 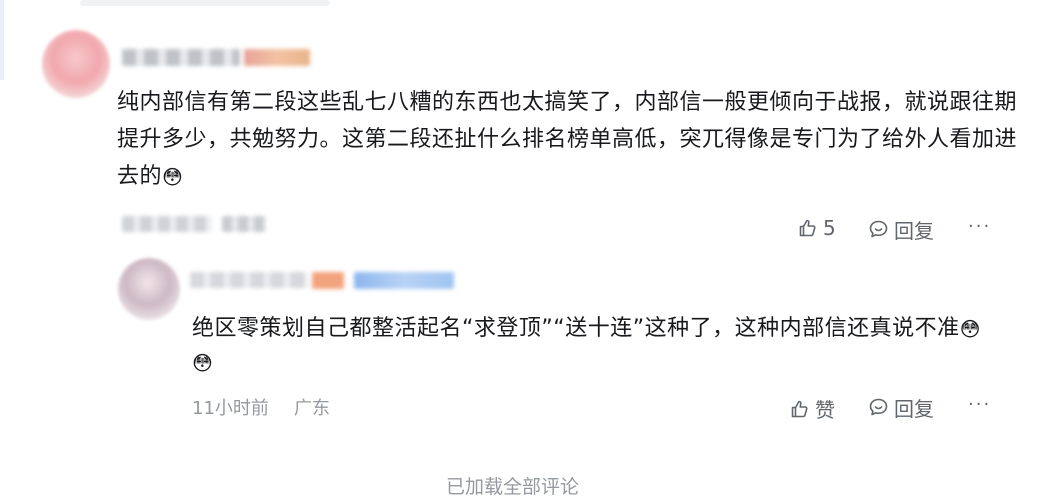 I want to click on comment-like-count: 5, so click(x=829, y=228).